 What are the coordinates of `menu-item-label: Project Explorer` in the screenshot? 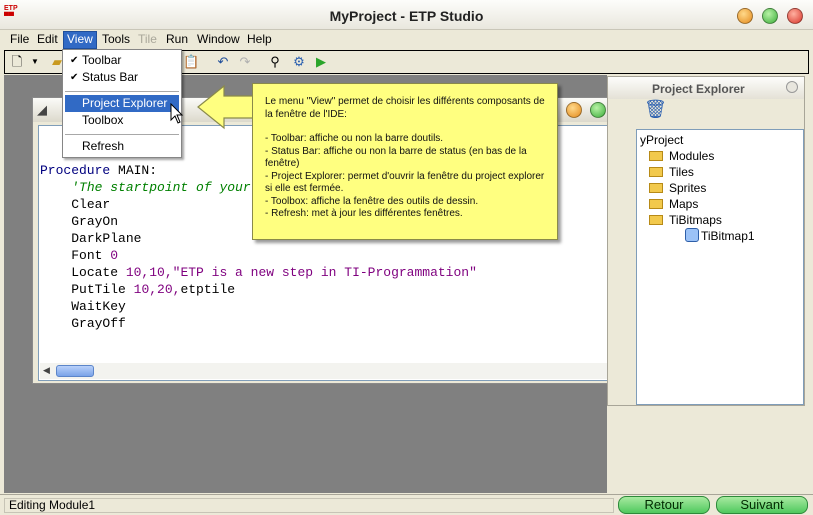 It's located at (125, 103).